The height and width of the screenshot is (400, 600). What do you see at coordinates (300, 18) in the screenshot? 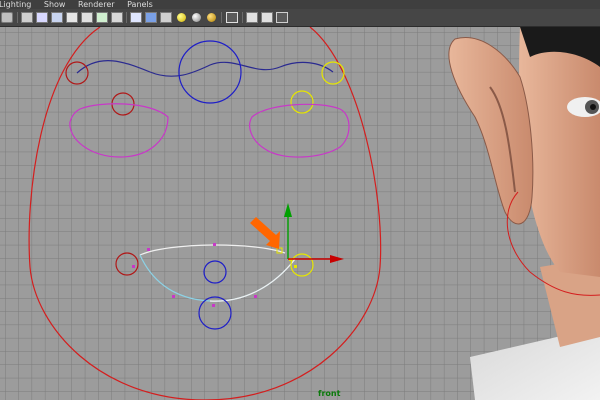
I see `viewport-toolbar` at bounding box center [300, 18].